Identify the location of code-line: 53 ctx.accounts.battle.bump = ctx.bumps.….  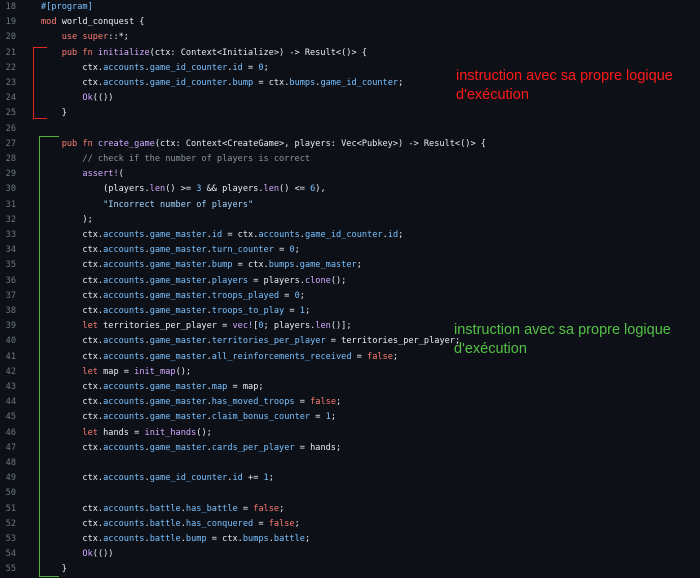
(350, 539).